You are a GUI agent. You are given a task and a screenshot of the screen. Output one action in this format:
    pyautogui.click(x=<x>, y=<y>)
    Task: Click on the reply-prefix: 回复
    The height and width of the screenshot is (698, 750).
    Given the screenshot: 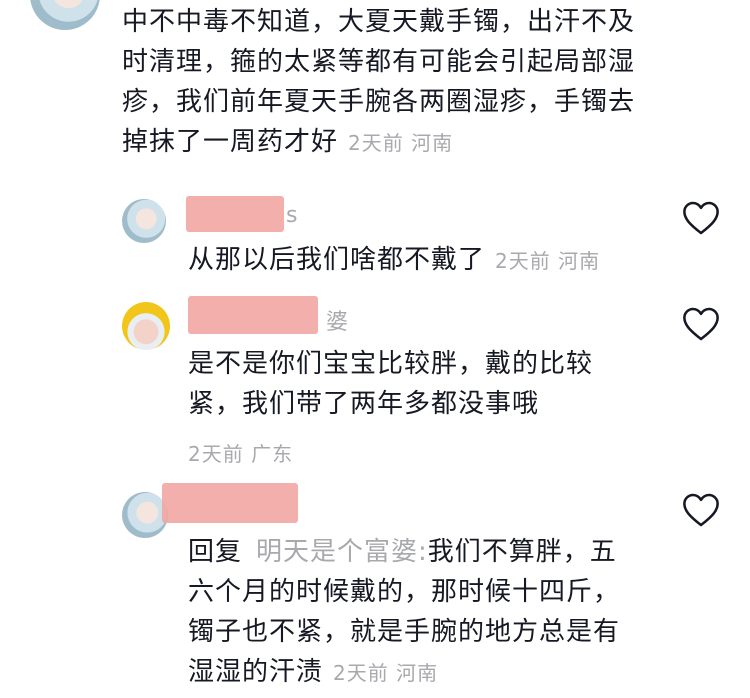 What is the action you would take?
    pyautogui.click(x=215, y=552)
    